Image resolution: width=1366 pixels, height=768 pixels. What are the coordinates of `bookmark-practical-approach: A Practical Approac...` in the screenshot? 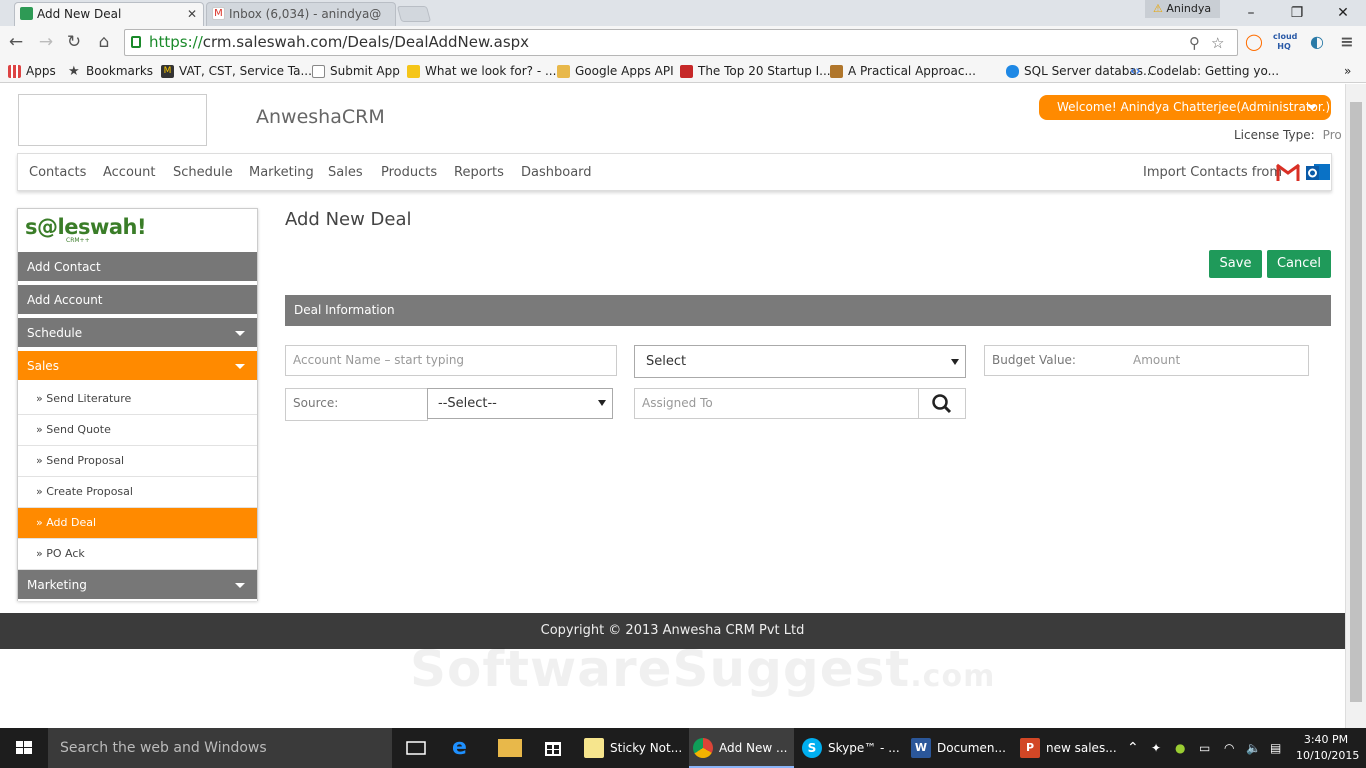 It's located at (902, 71).